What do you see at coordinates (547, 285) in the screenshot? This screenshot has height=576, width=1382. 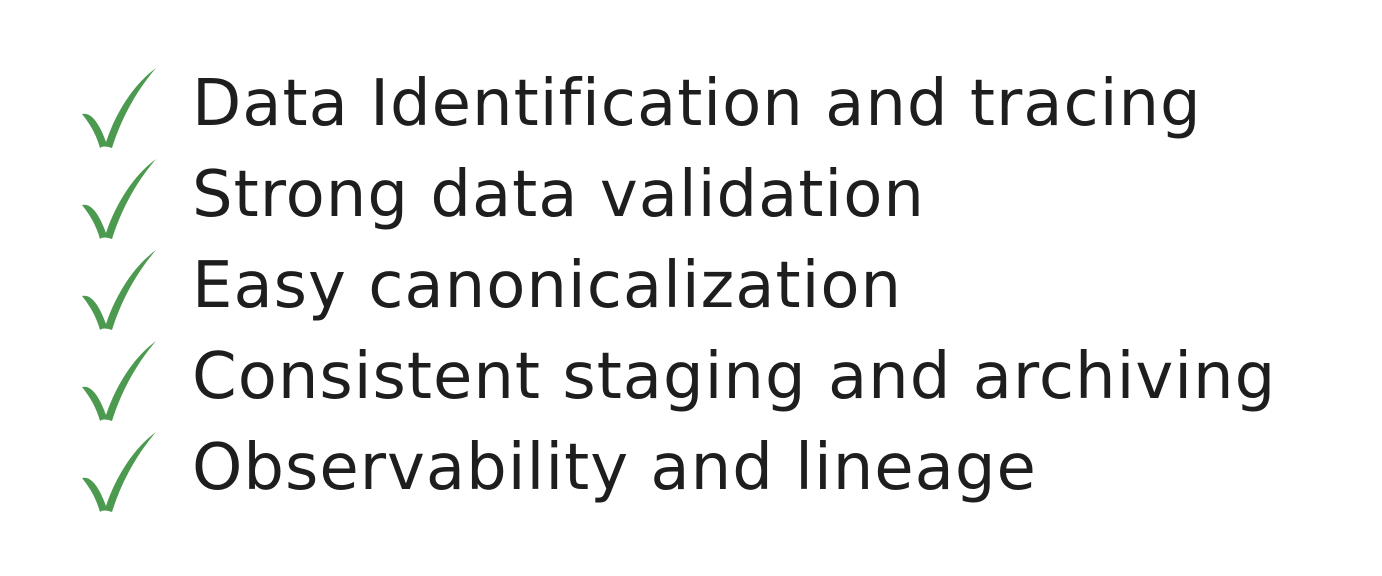 I see `checklist-item-label: Easy canonicalization` at bounding box center [547, 285].